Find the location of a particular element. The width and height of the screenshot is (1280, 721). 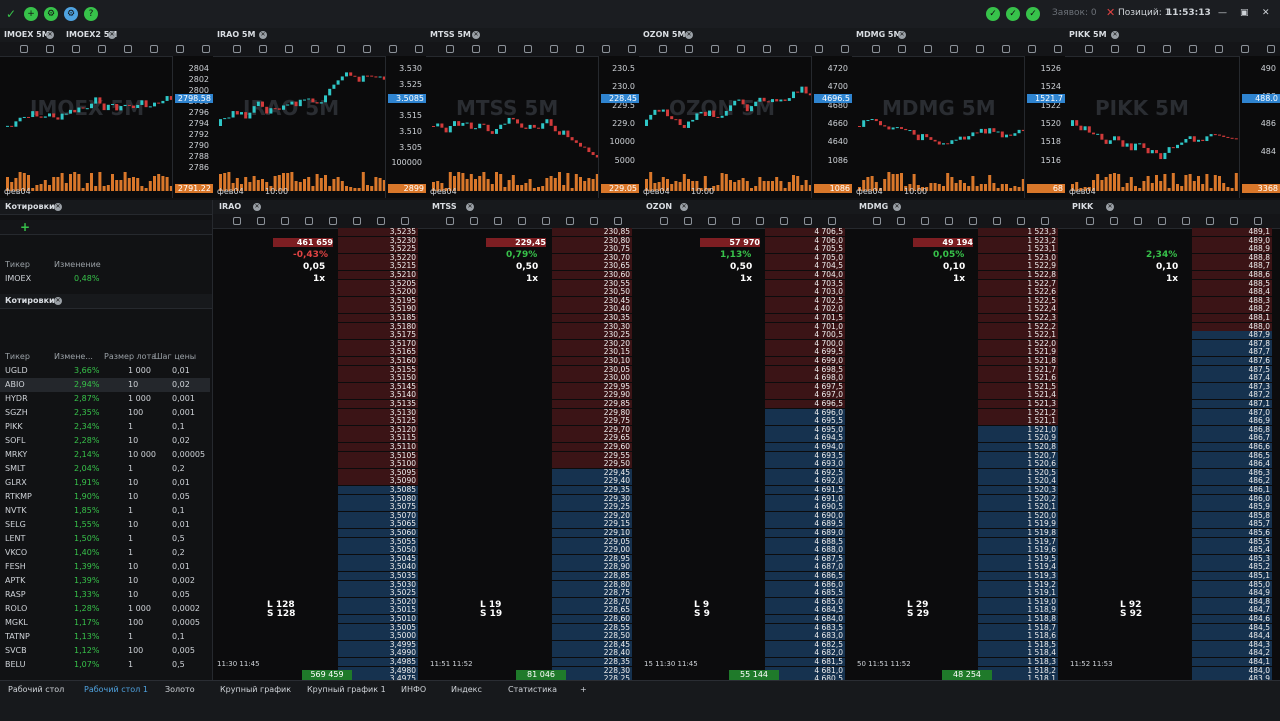

table-row: UGLD 3,66% 1 000 0,01 is located at coordinates (105, 371).